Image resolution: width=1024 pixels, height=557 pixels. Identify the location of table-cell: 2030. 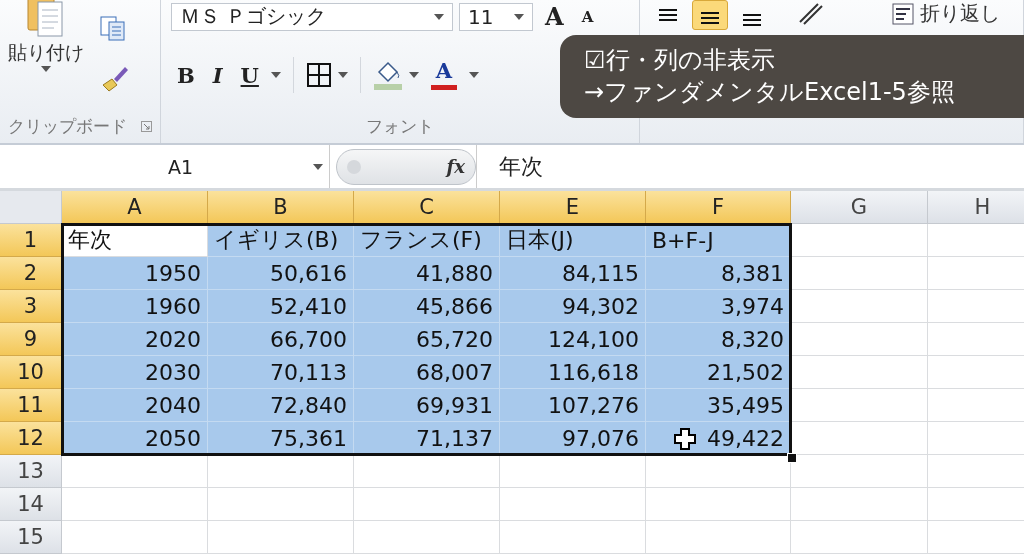
(135, 372).